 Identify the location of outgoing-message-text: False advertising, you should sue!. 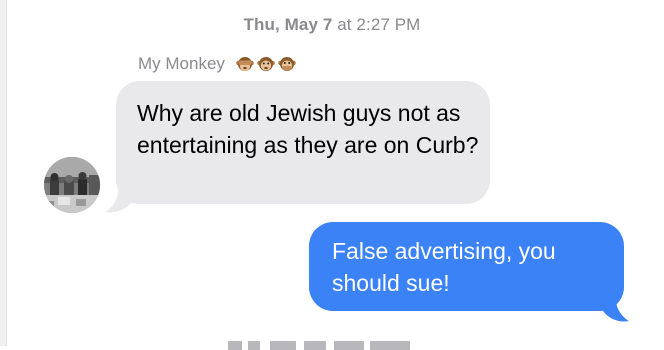
(444, 267).